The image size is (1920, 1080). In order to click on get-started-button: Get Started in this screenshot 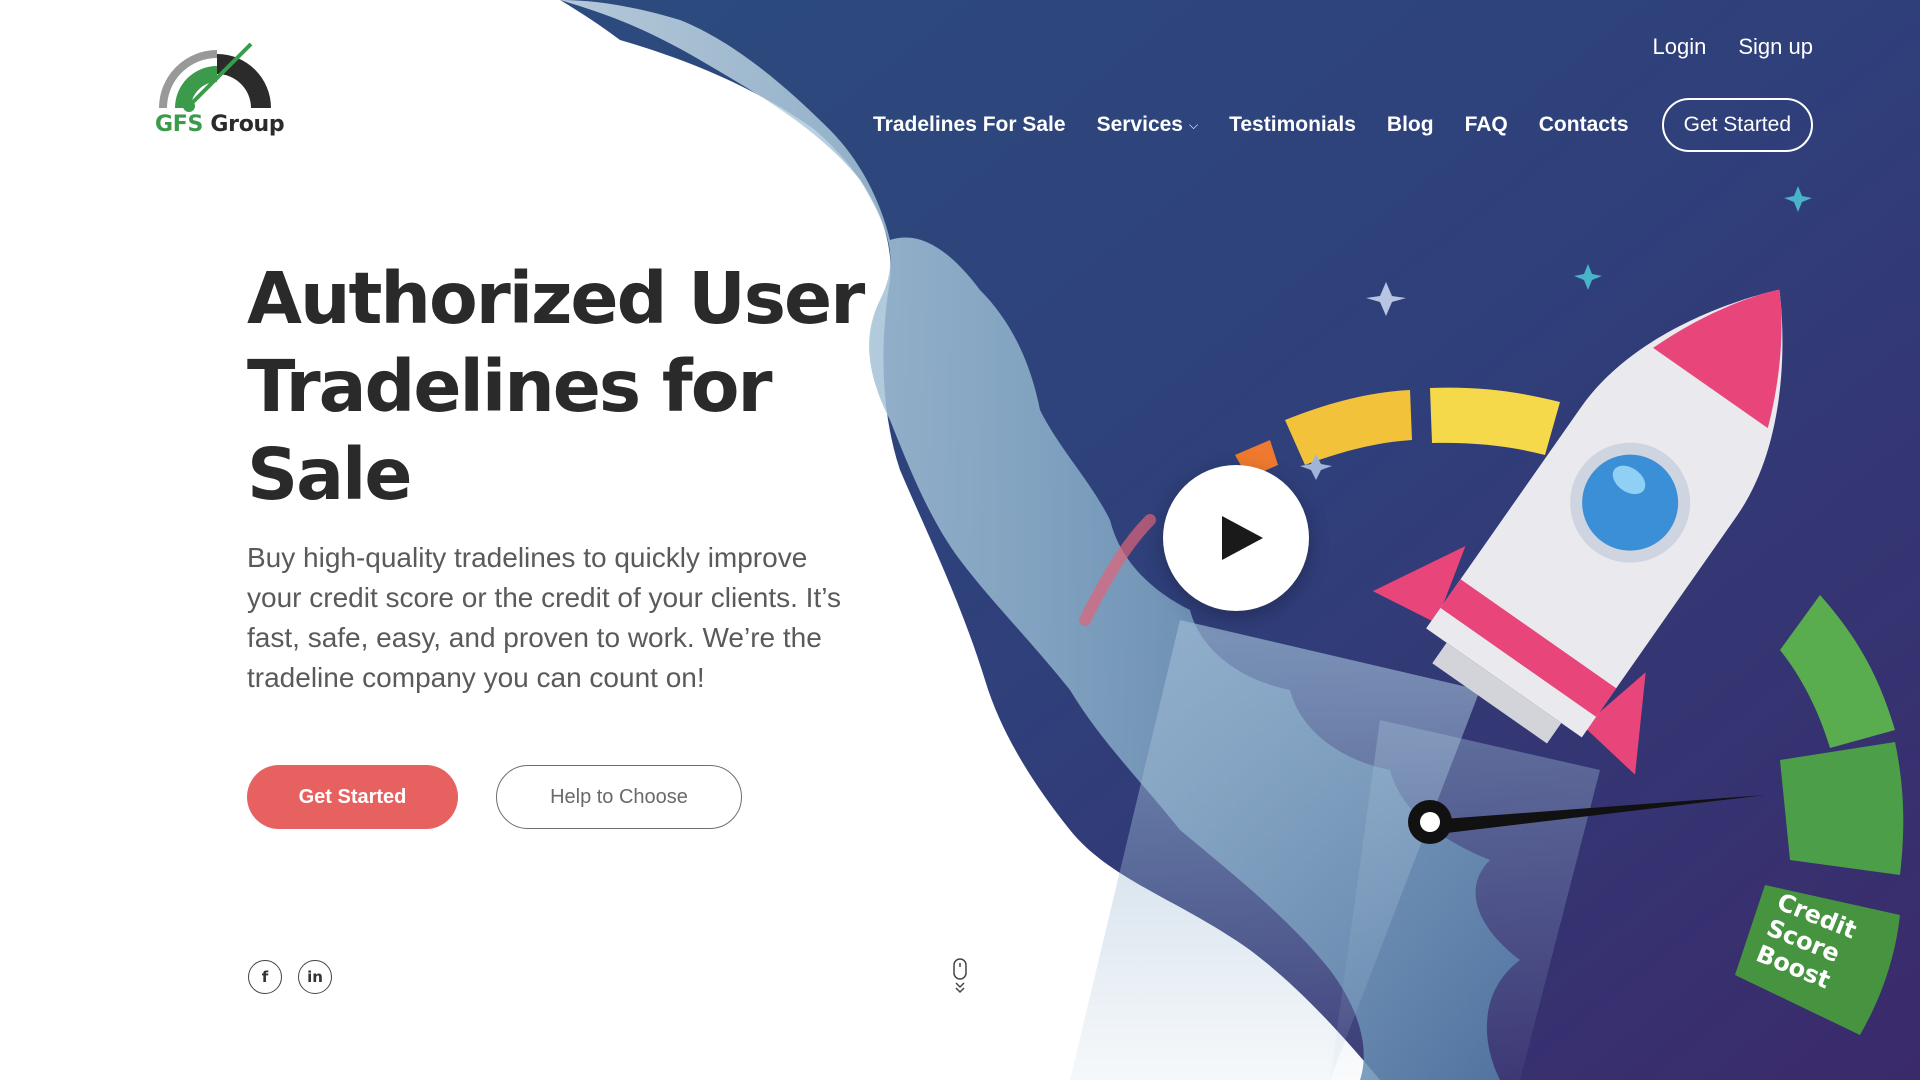, I will do `click(352, 797)`.